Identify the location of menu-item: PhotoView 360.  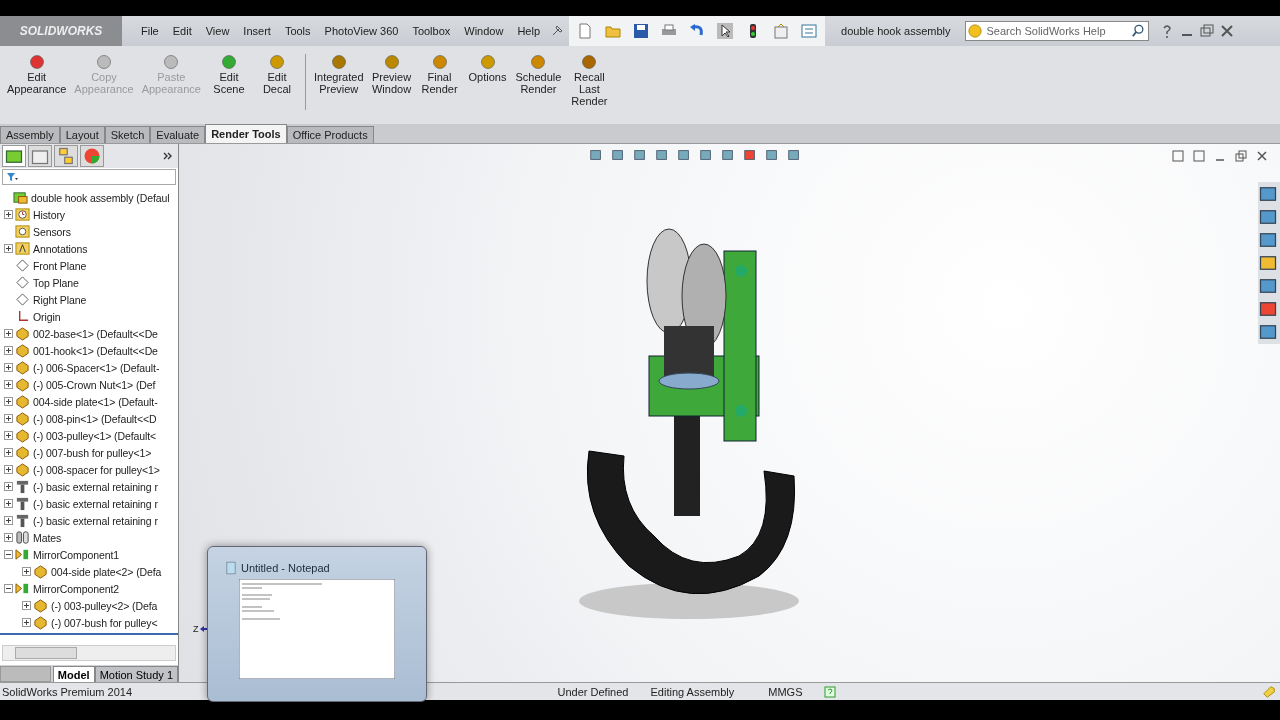
(361, 31).